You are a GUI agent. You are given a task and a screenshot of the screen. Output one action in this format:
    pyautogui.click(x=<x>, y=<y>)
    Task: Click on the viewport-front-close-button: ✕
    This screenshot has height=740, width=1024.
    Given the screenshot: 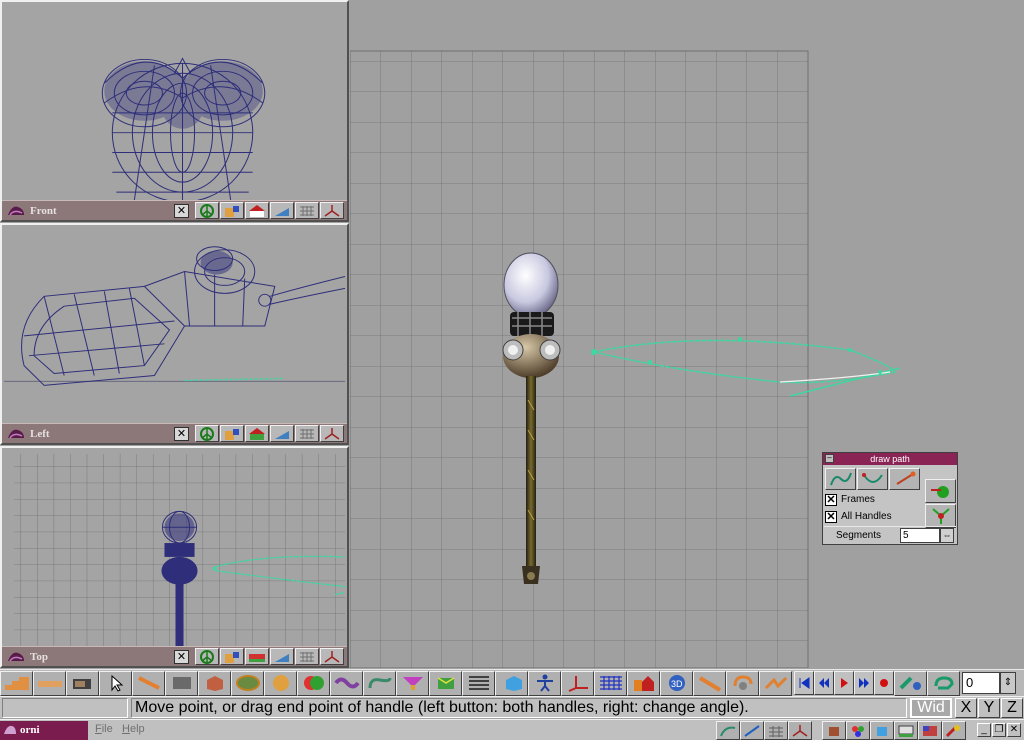 What is the action you would take?
    pyautogui.click(x=181, y=210)
    